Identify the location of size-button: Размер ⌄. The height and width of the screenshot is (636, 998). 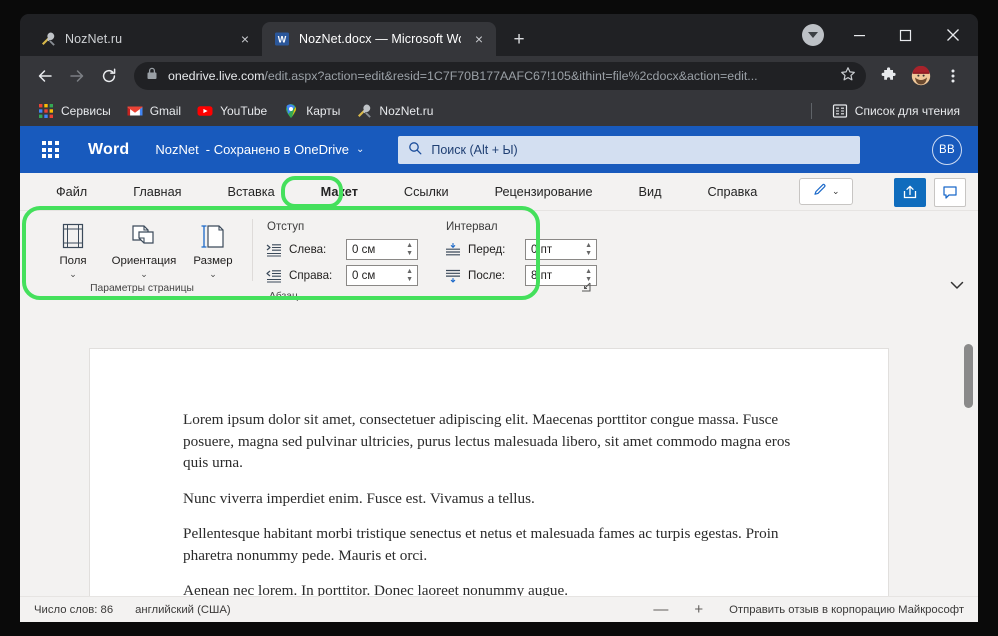
(213, 249).